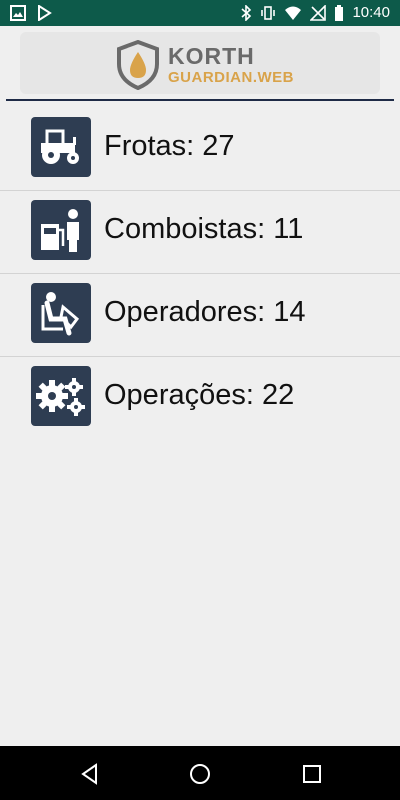  I want to click on no-signal-icon, so click(318, 12).